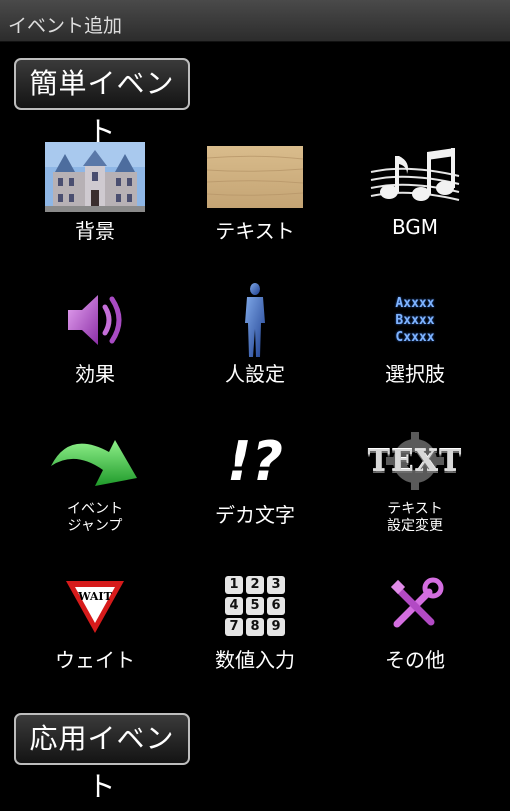 The height and width of the screenshot is (811, 510). I want to click on castle-background-icon, so click(95, 177).